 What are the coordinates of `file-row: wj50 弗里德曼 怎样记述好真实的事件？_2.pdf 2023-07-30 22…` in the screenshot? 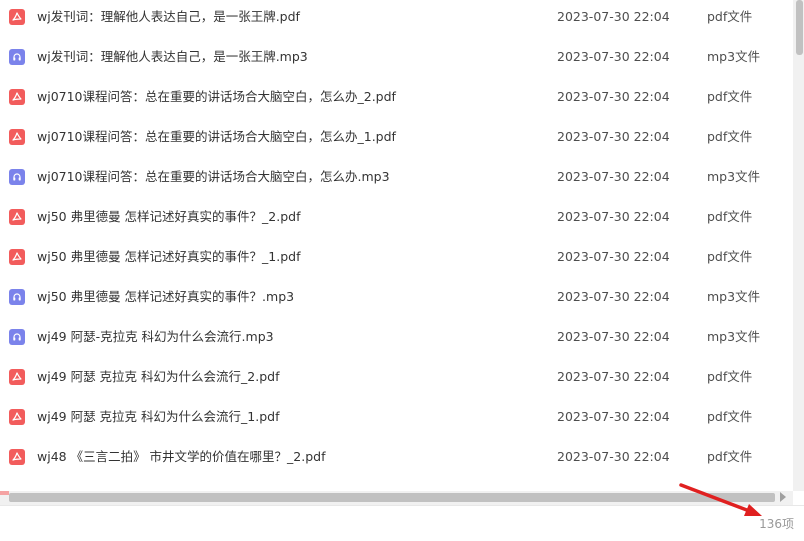 It's located at (396, 217).